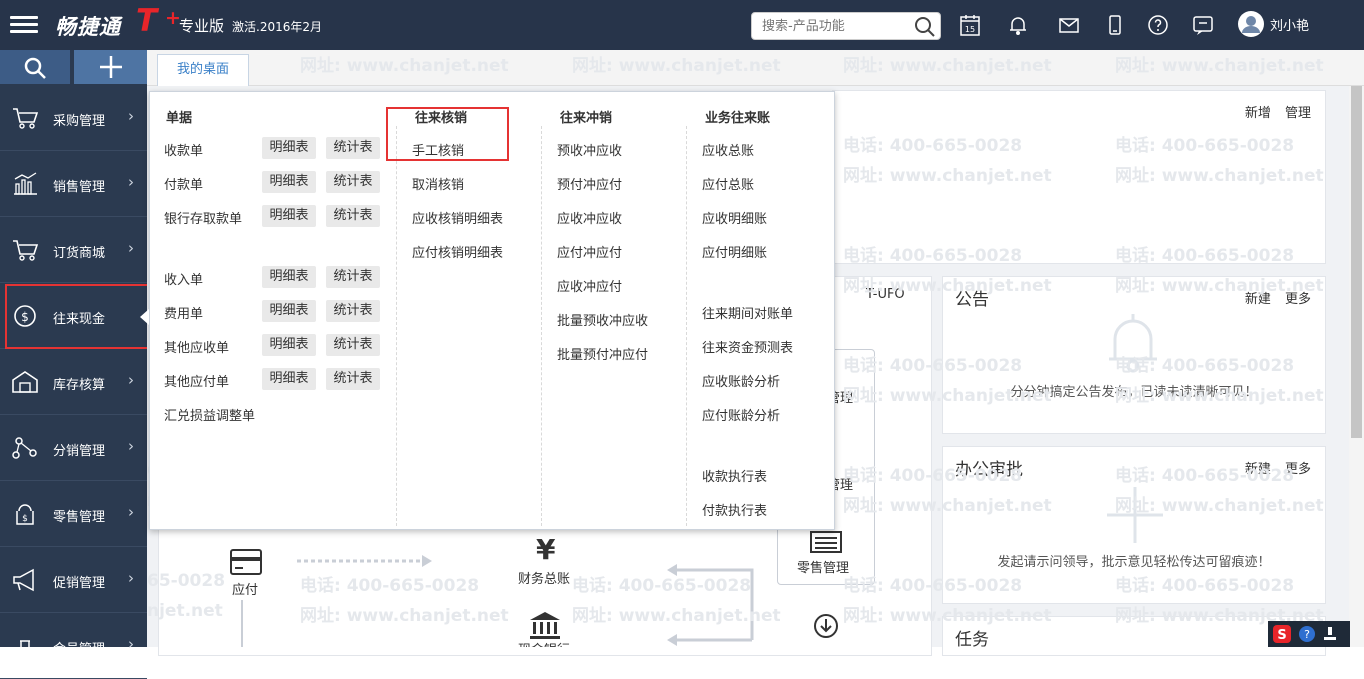  I want to click on offset-link: 应付冲应付, so click(589, 251).